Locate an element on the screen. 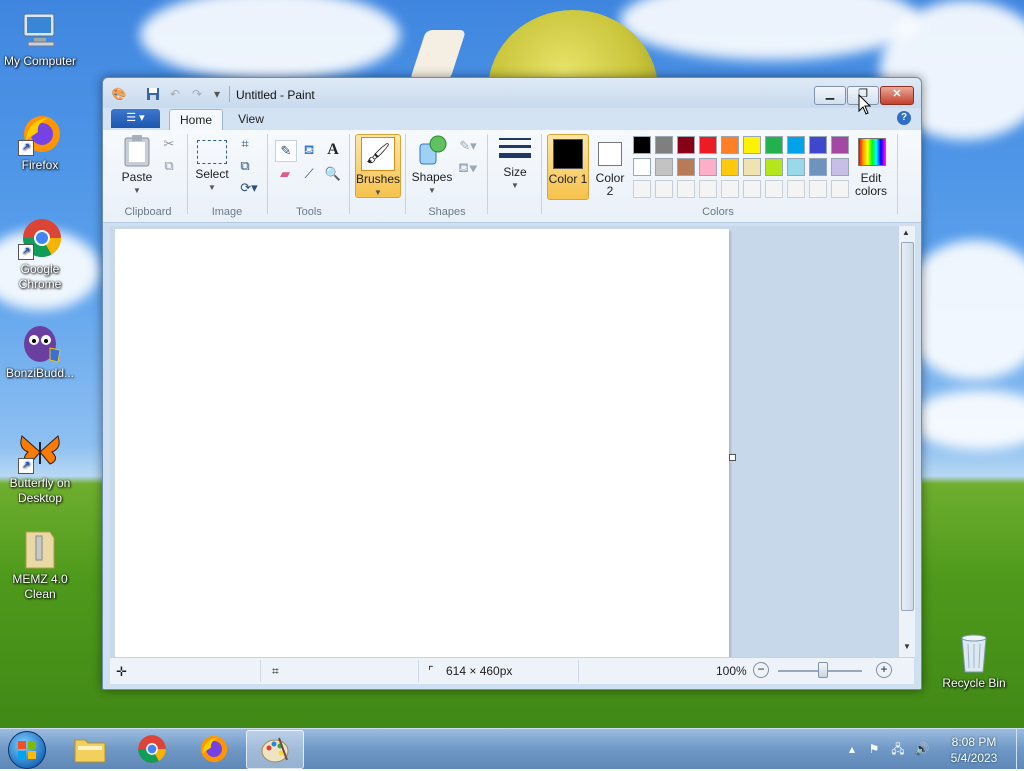 This screenshot has height=771, width=1024. desktop-icon-my-computer: My Computer is located at coordinates (40, 38).